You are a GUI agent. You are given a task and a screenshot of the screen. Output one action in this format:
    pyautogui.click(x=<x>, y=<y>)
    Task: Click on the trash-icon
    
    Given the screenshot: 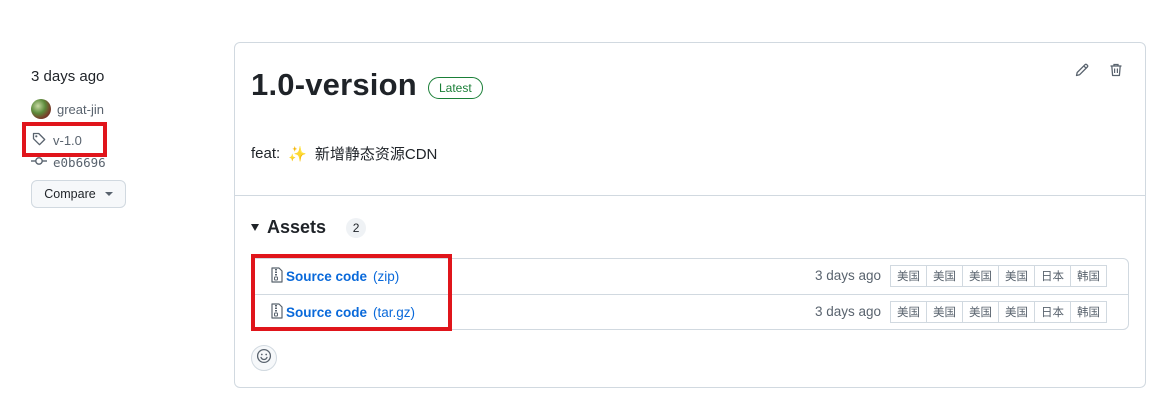 What is the action you would take?
    pyautogui.click(x=1116, y=72)
    